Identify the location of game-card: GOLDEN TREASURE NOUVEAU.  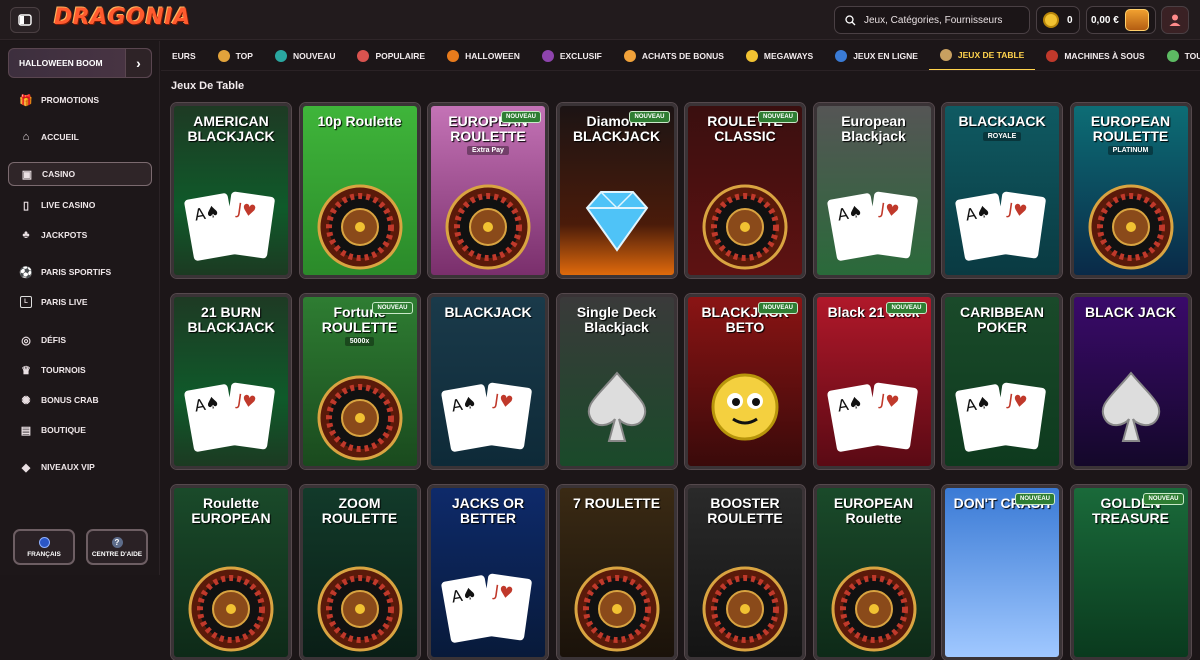
(1130, 572).